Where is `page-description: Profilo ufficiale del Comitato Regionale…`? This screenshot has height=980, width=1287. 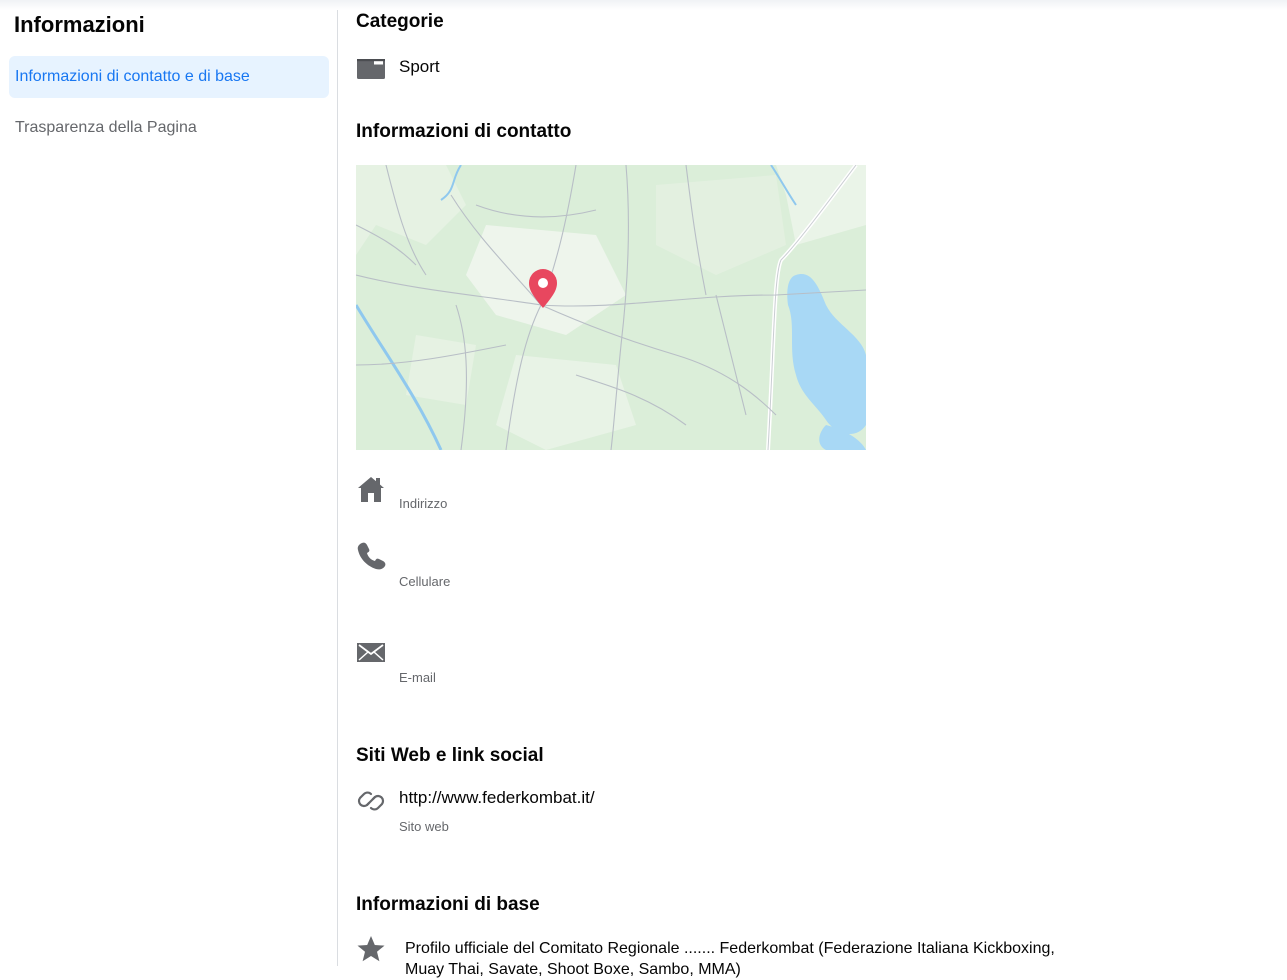 page-description: Profilo ufficiale del Comitato Regionale… is located at coordinates (730, 959).